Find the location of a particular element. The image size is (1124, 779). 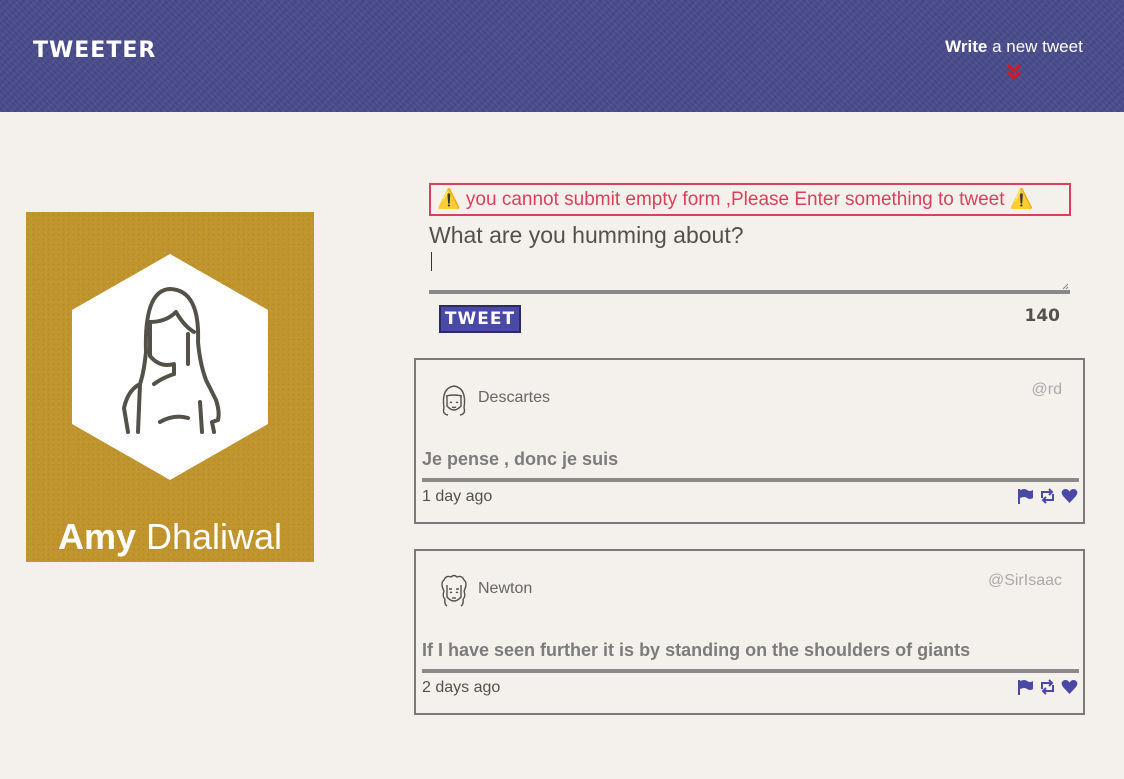

character-counter: 140 is located at coordinates (1042, 316).